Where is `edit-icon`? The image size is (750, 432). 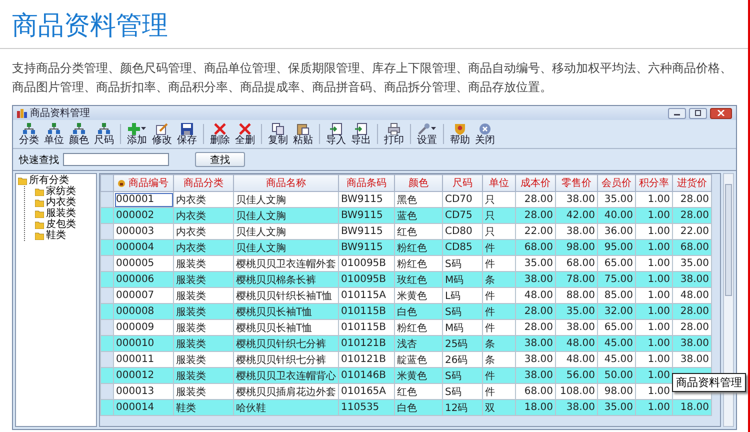
edit-icon is located at coordinates (162, 128).